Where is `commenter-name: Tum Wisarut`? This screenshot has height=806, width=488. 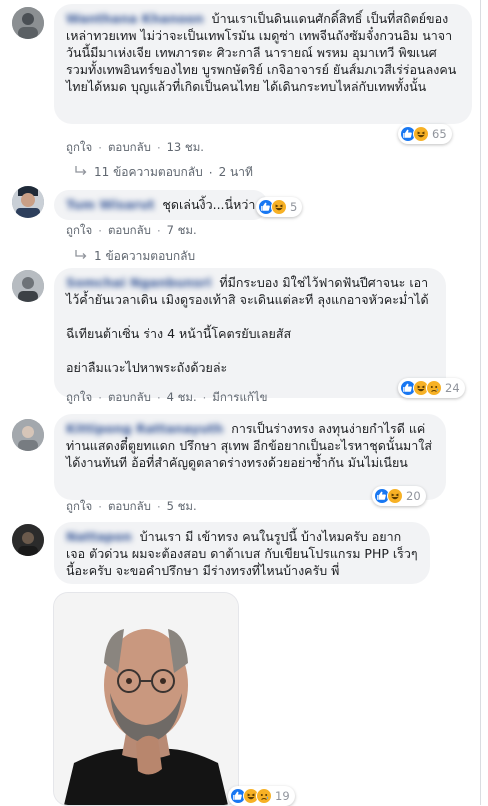
commenter-name: Tum Wisarut is located at coordinates (110, 204).